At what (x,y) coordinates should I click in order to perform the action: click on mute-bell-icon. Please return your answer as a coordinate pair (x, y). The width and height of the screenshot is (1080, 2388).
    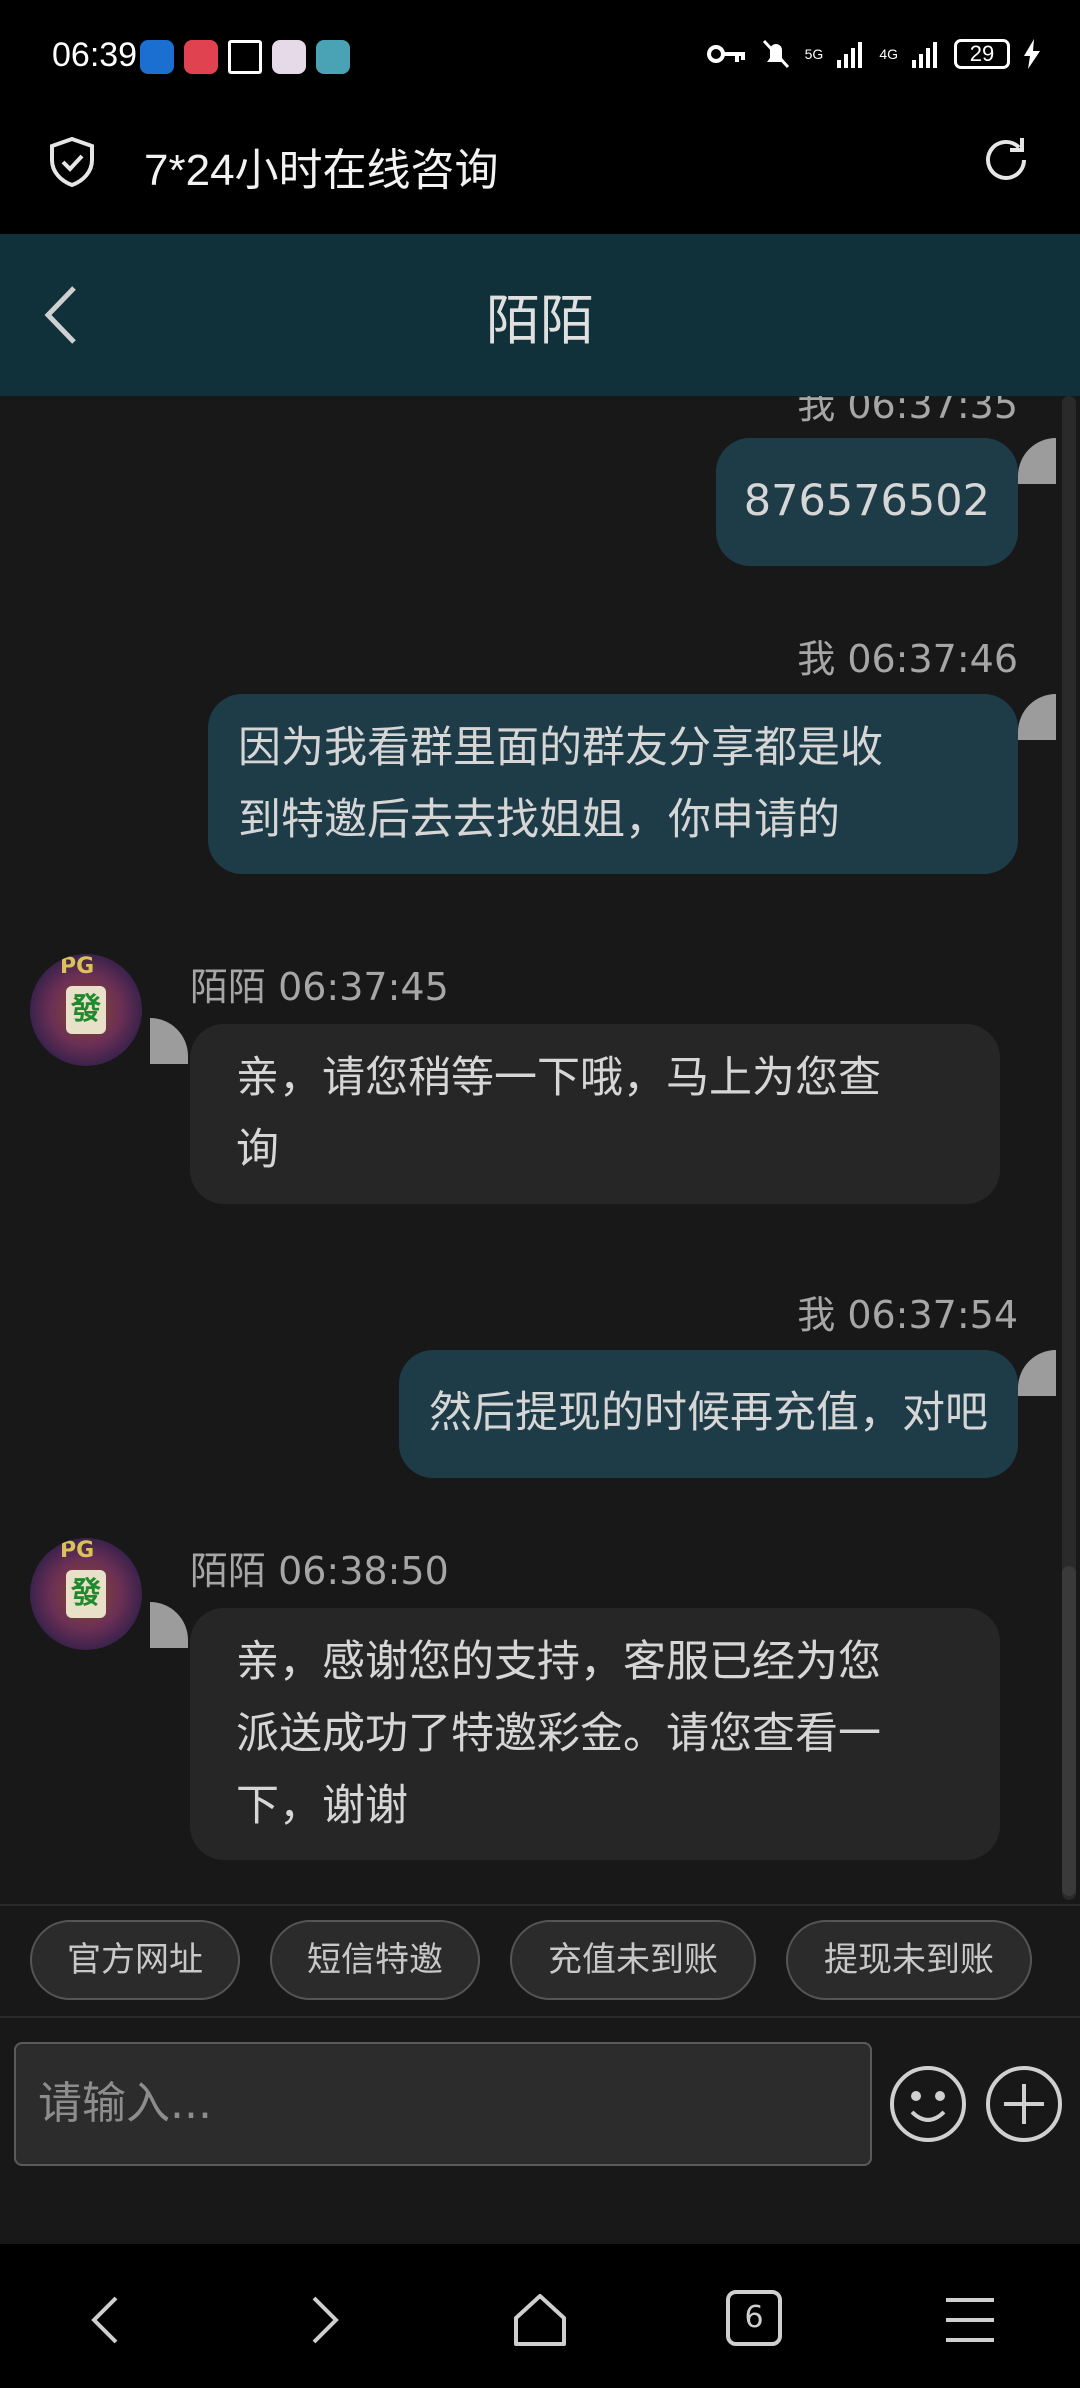
    Looking at the image, I should click on (775, 54).